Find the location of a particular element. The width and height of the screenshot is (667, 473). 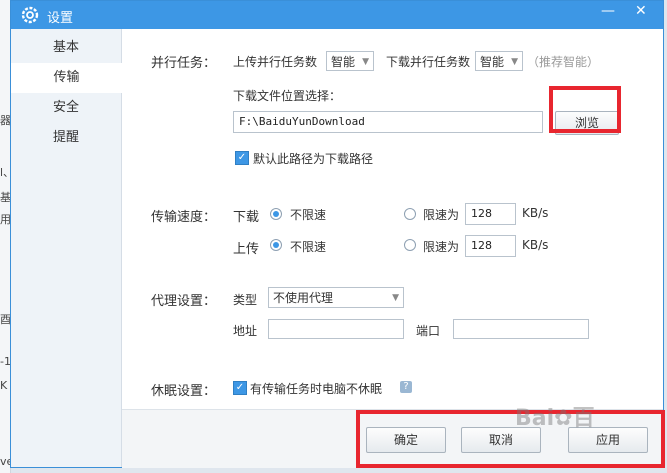

sleep-label: 休眠设置： is located at coordinates (184, 391).